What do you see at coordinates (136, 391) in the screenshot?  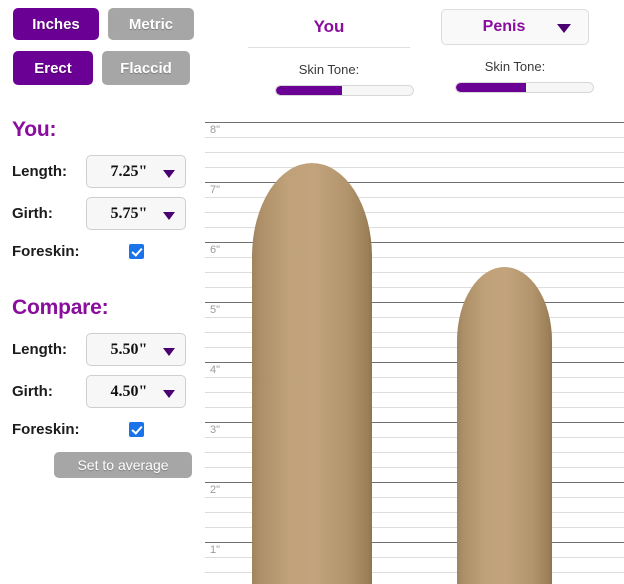 I see `compare-girth-select: 4.50"` at bounding box center [136, 391].